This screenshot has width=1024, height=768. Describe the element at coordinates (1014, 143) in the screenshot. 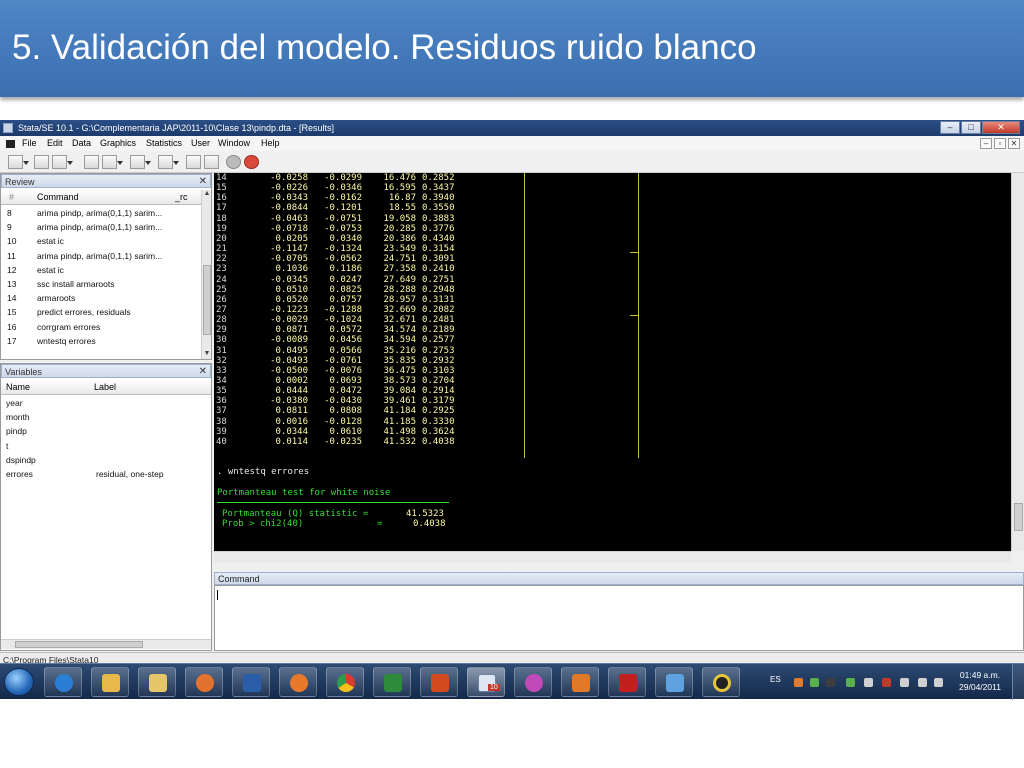

I see `mdi-close-button: ✕` at that location.